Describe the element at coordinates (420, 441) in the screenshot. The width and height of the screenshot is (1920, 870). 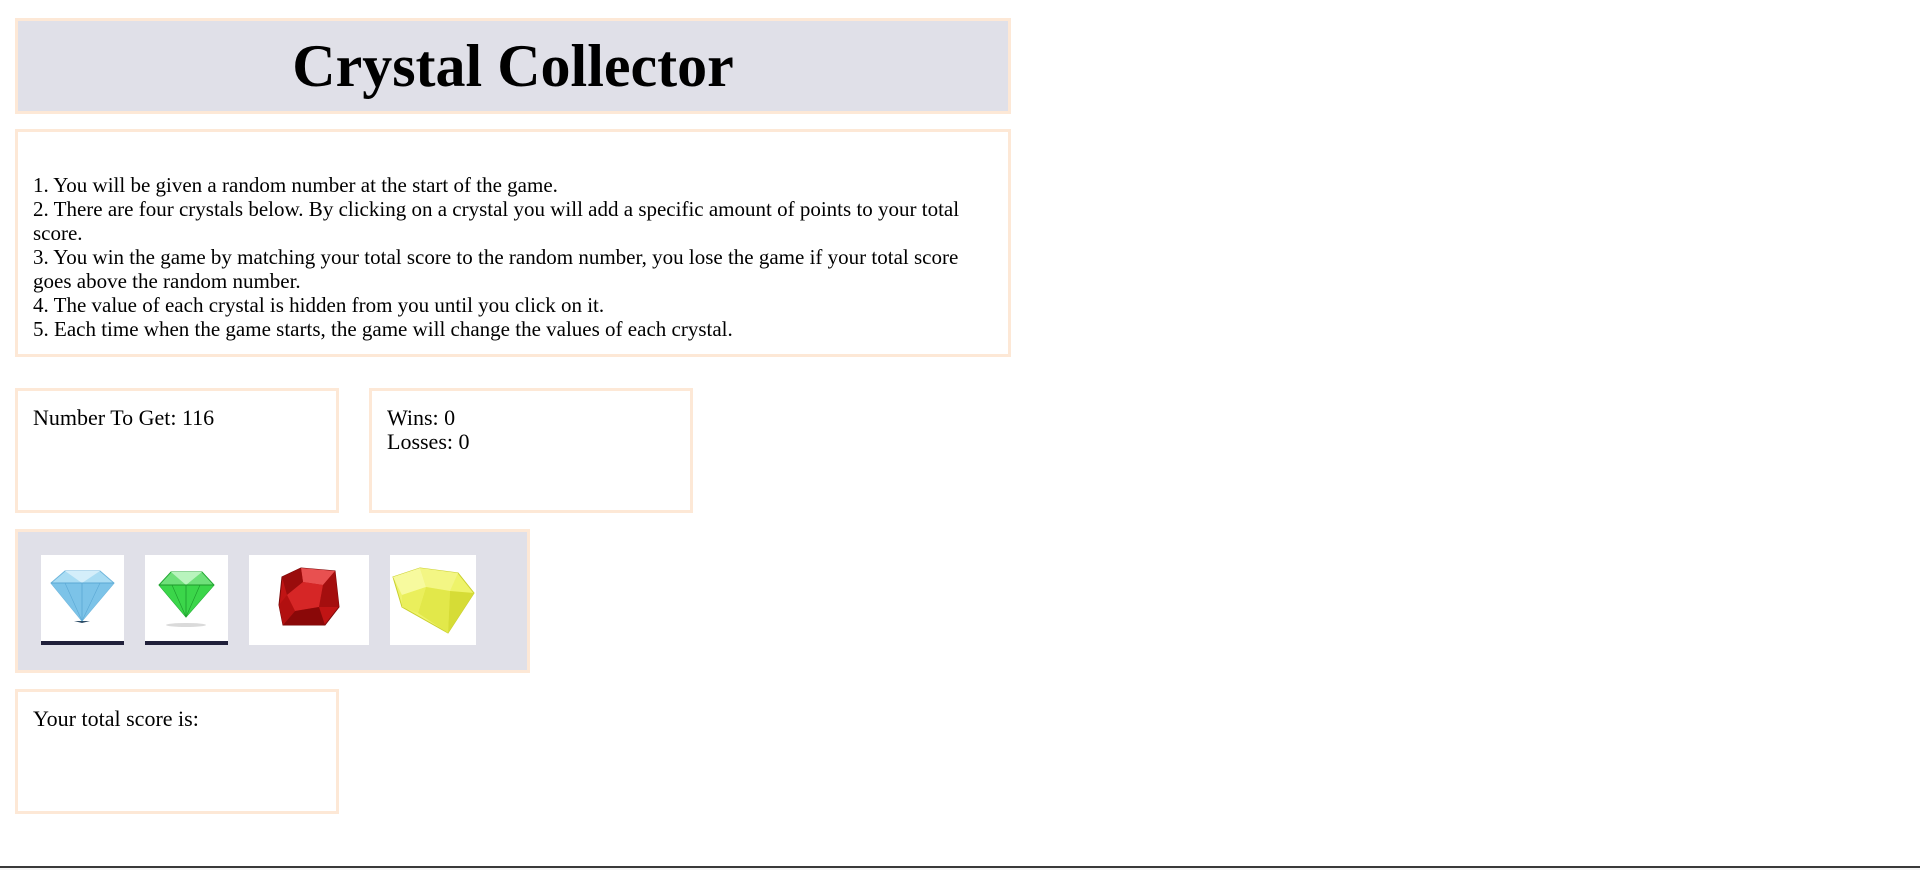
I see `losses-label: Losses:` at that location.